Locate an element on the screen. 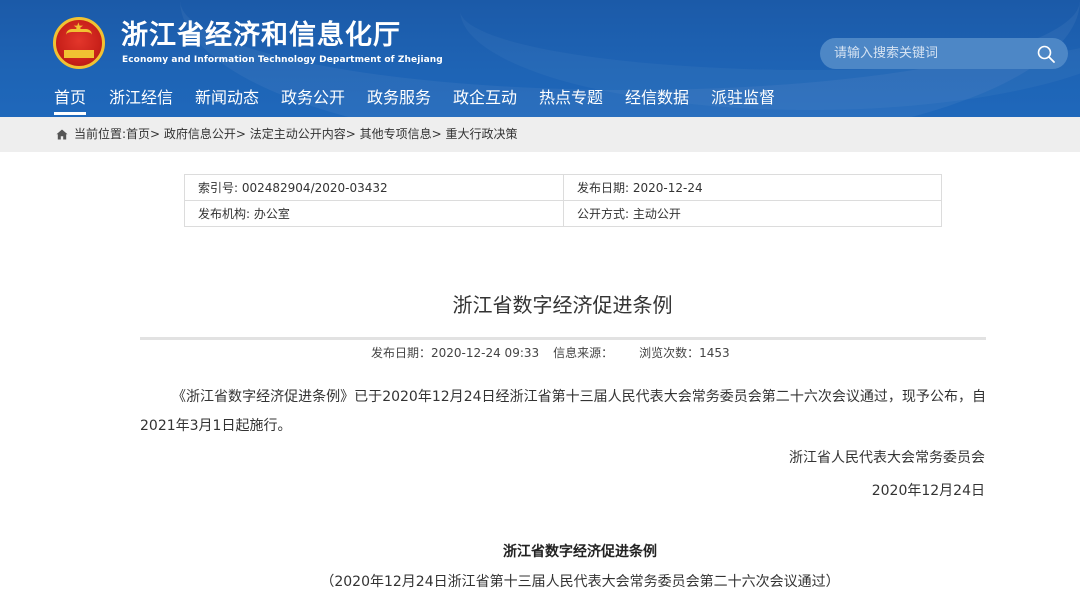 This screenshot has height=597, width=1080. nav-item-hot-topics: 热点专题 is located at coordinates (571, 98).